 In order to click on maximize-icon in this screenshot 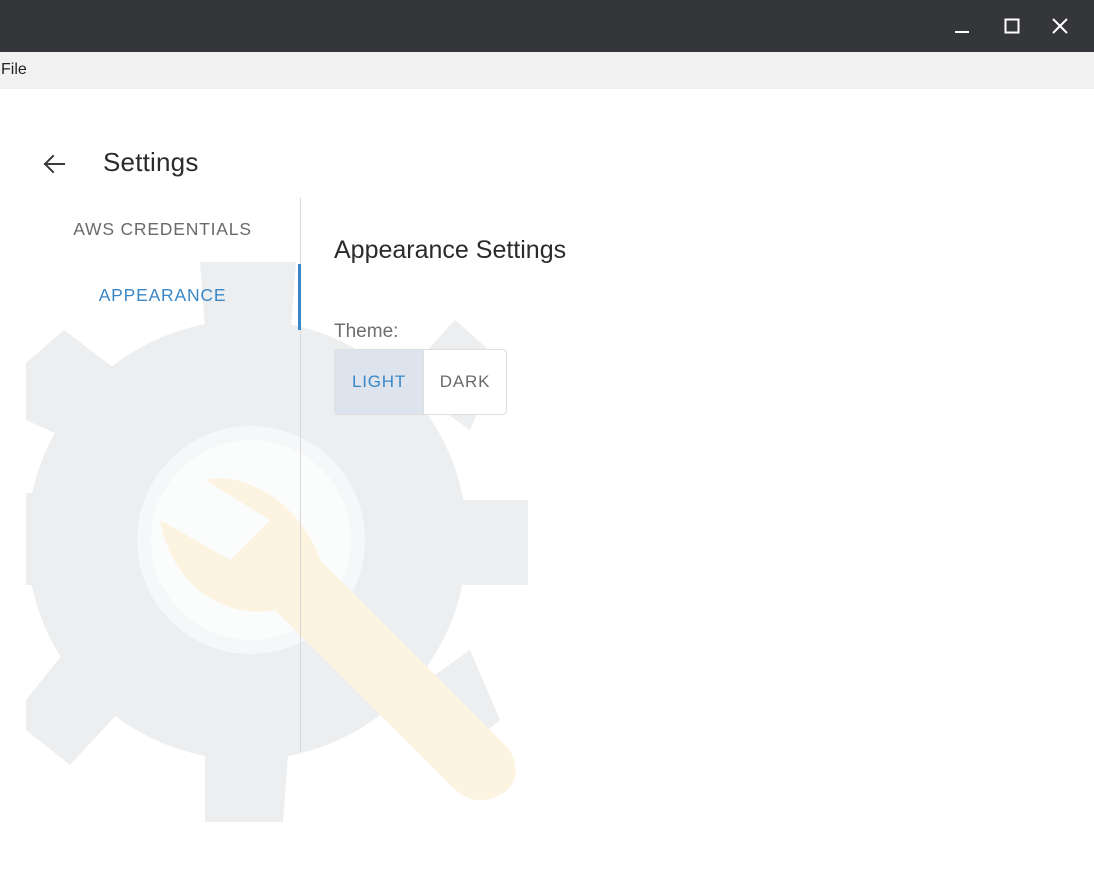, I will do `click(1012, 26)`.